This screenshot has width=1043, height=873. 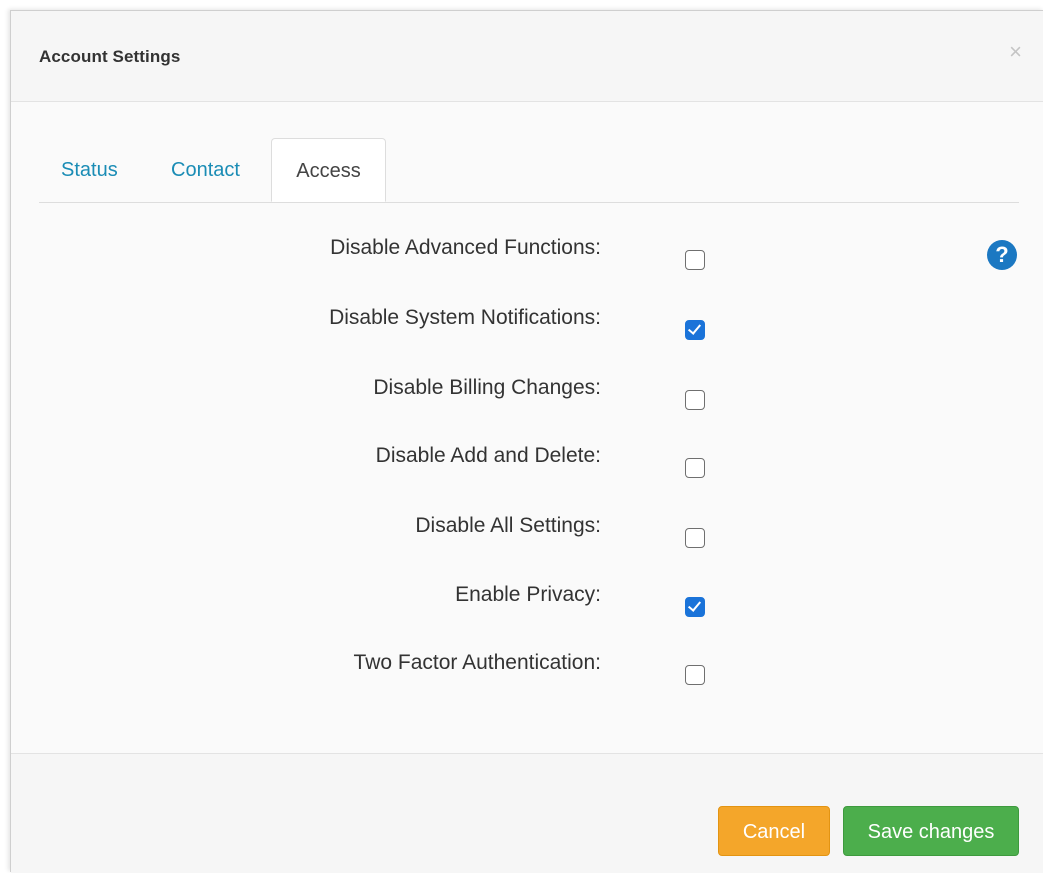 What do you see at coordinates (527, 813) in the screenshot?
I see `dialog-footer: Cancel Save changes` at bounding box center [527, 813].